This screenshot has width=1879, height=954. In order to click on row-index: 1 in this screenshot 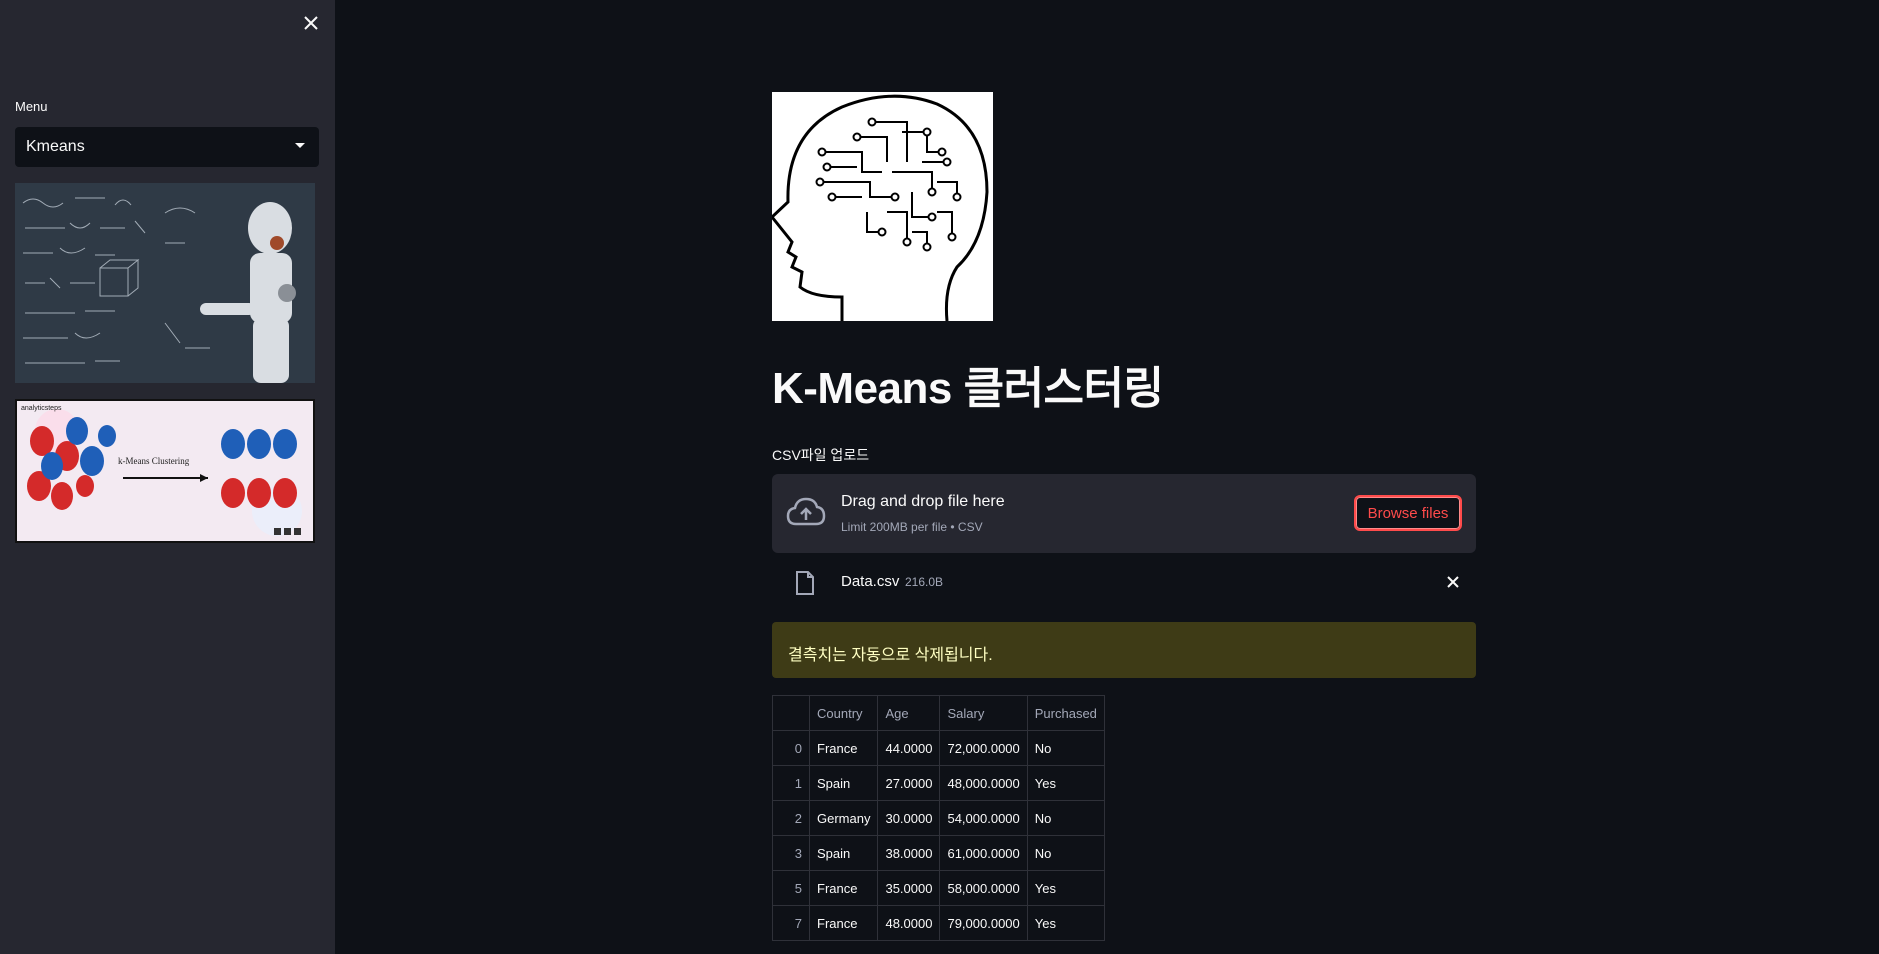, I will do `click(791, 783)`.